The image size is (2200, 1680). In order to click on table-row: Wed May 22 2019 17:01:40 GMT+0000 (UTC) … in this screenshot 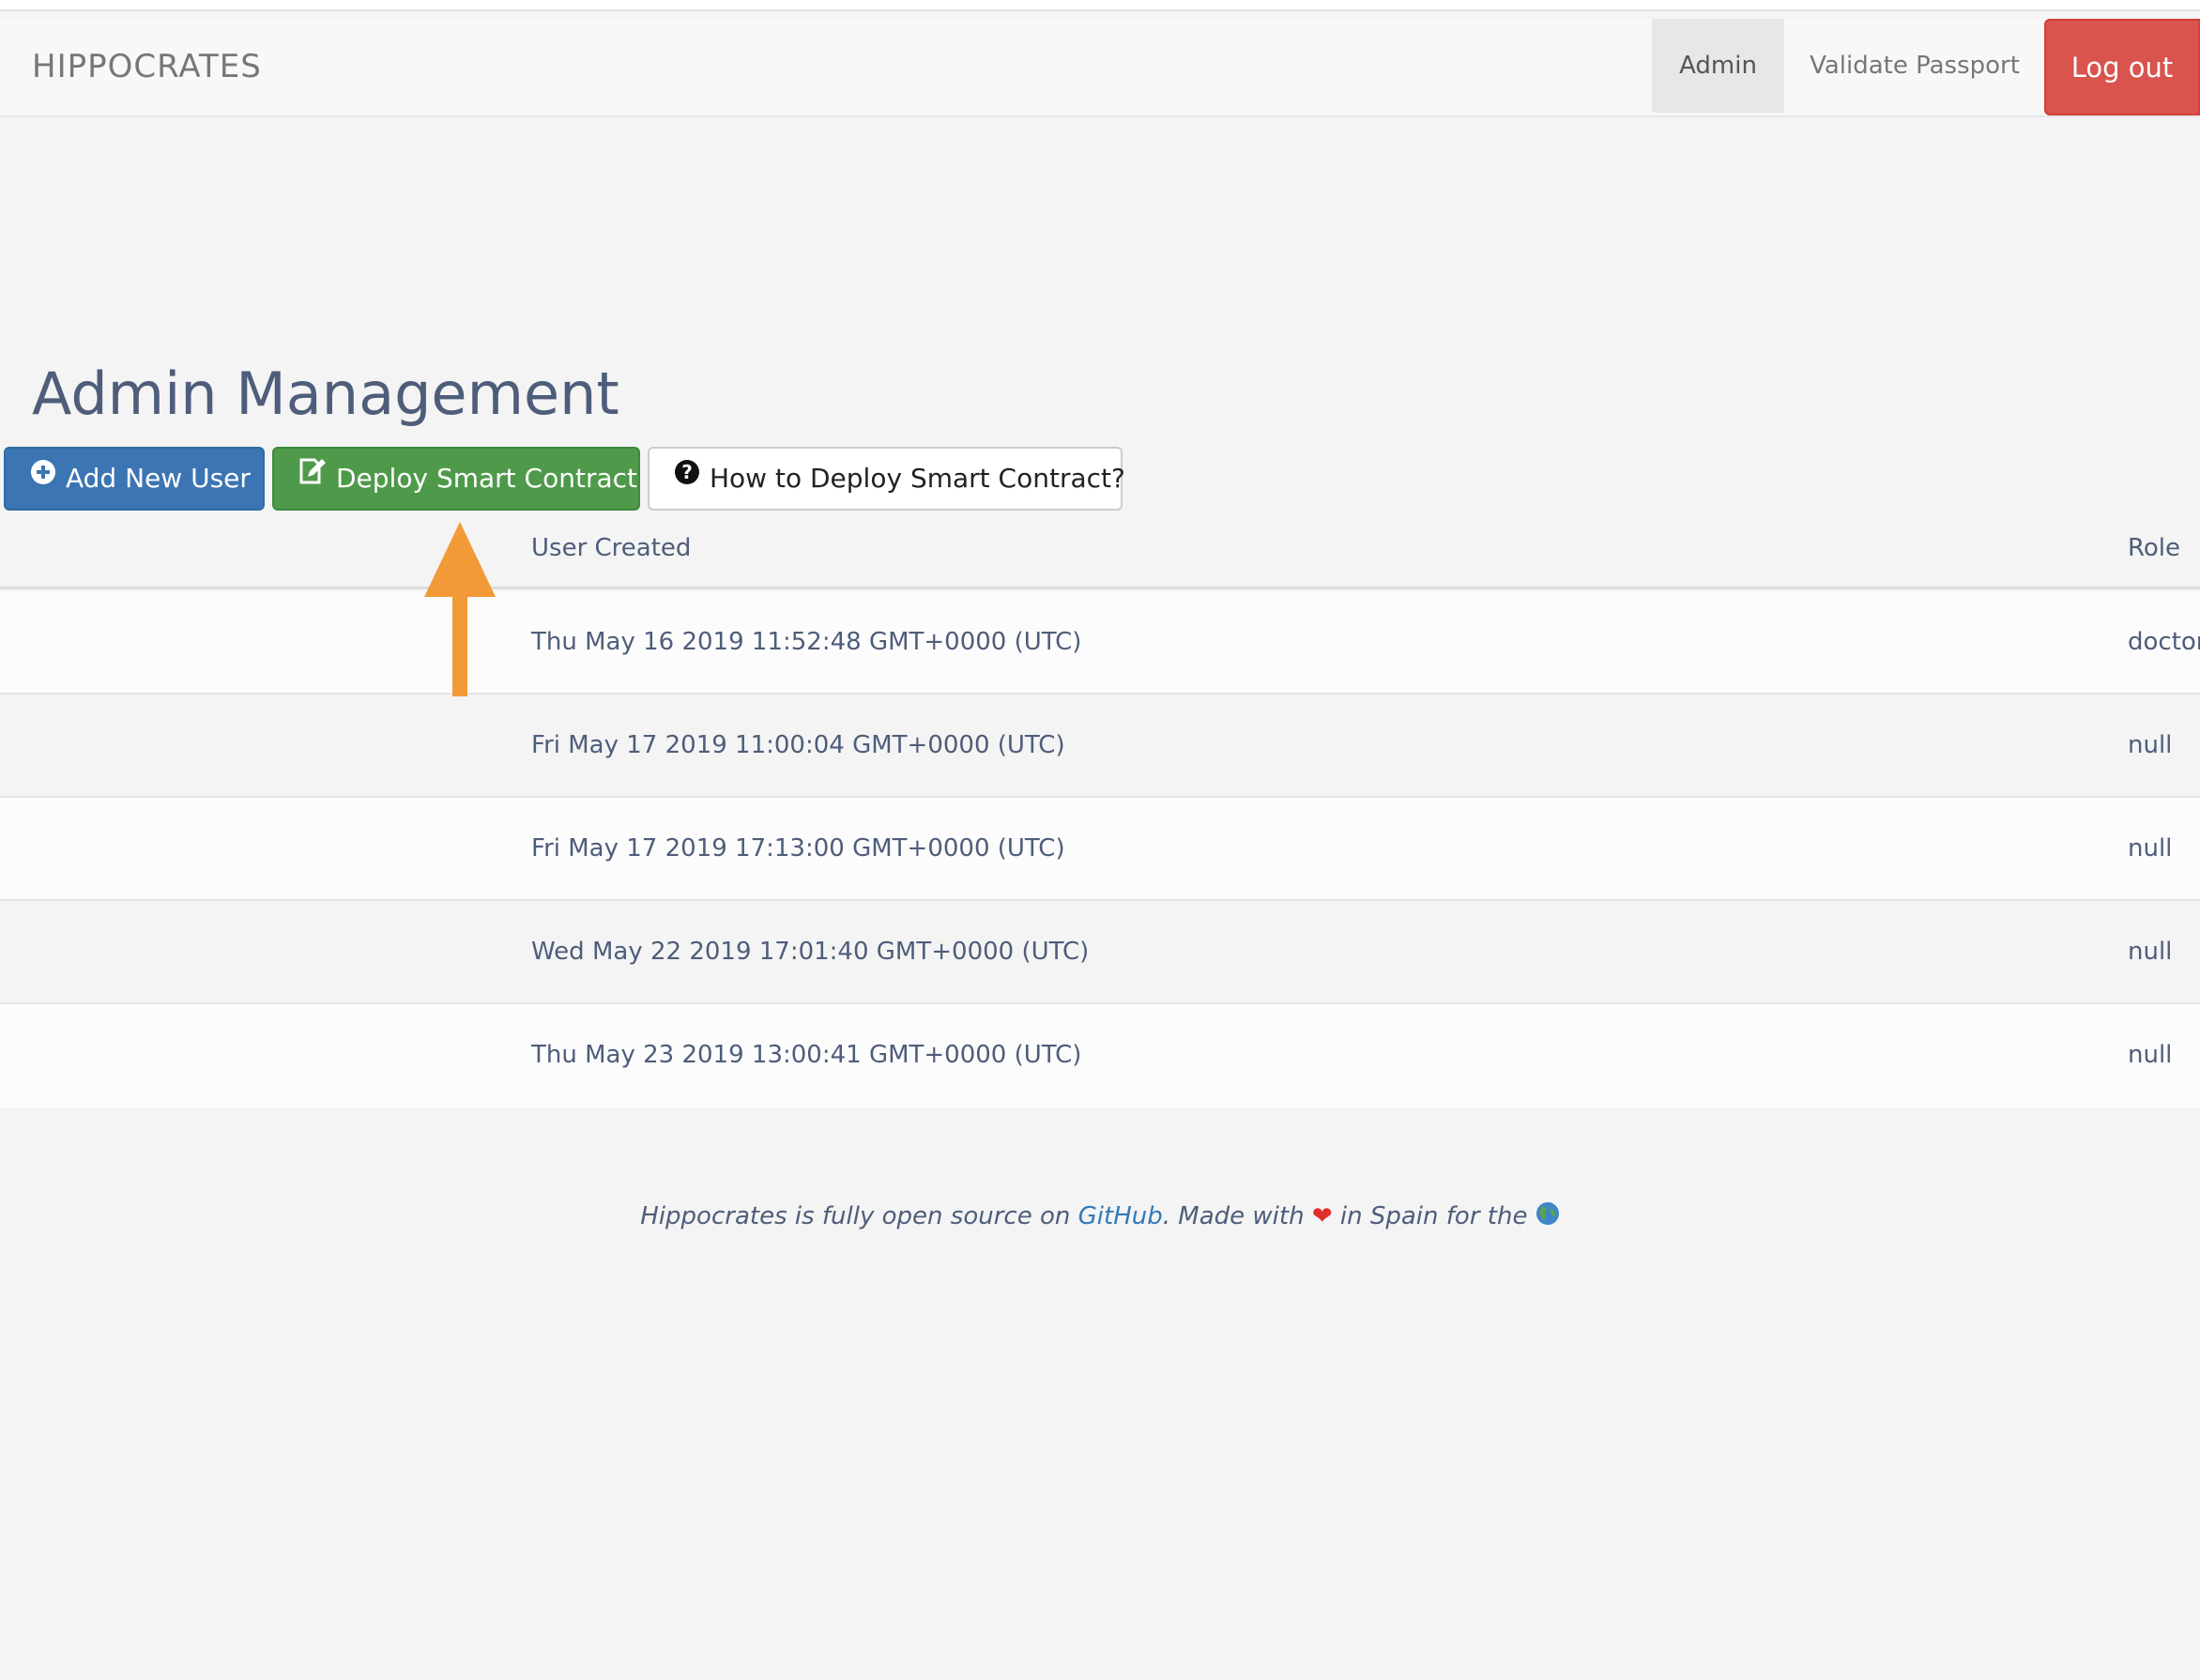, I will do `click(1100, 952)`.